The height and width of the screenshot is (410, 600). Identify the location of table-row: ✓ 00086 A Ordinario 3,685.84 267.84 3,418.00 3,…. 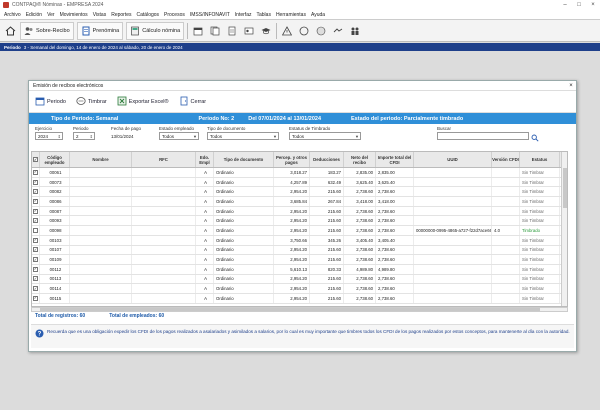
(299, 202).